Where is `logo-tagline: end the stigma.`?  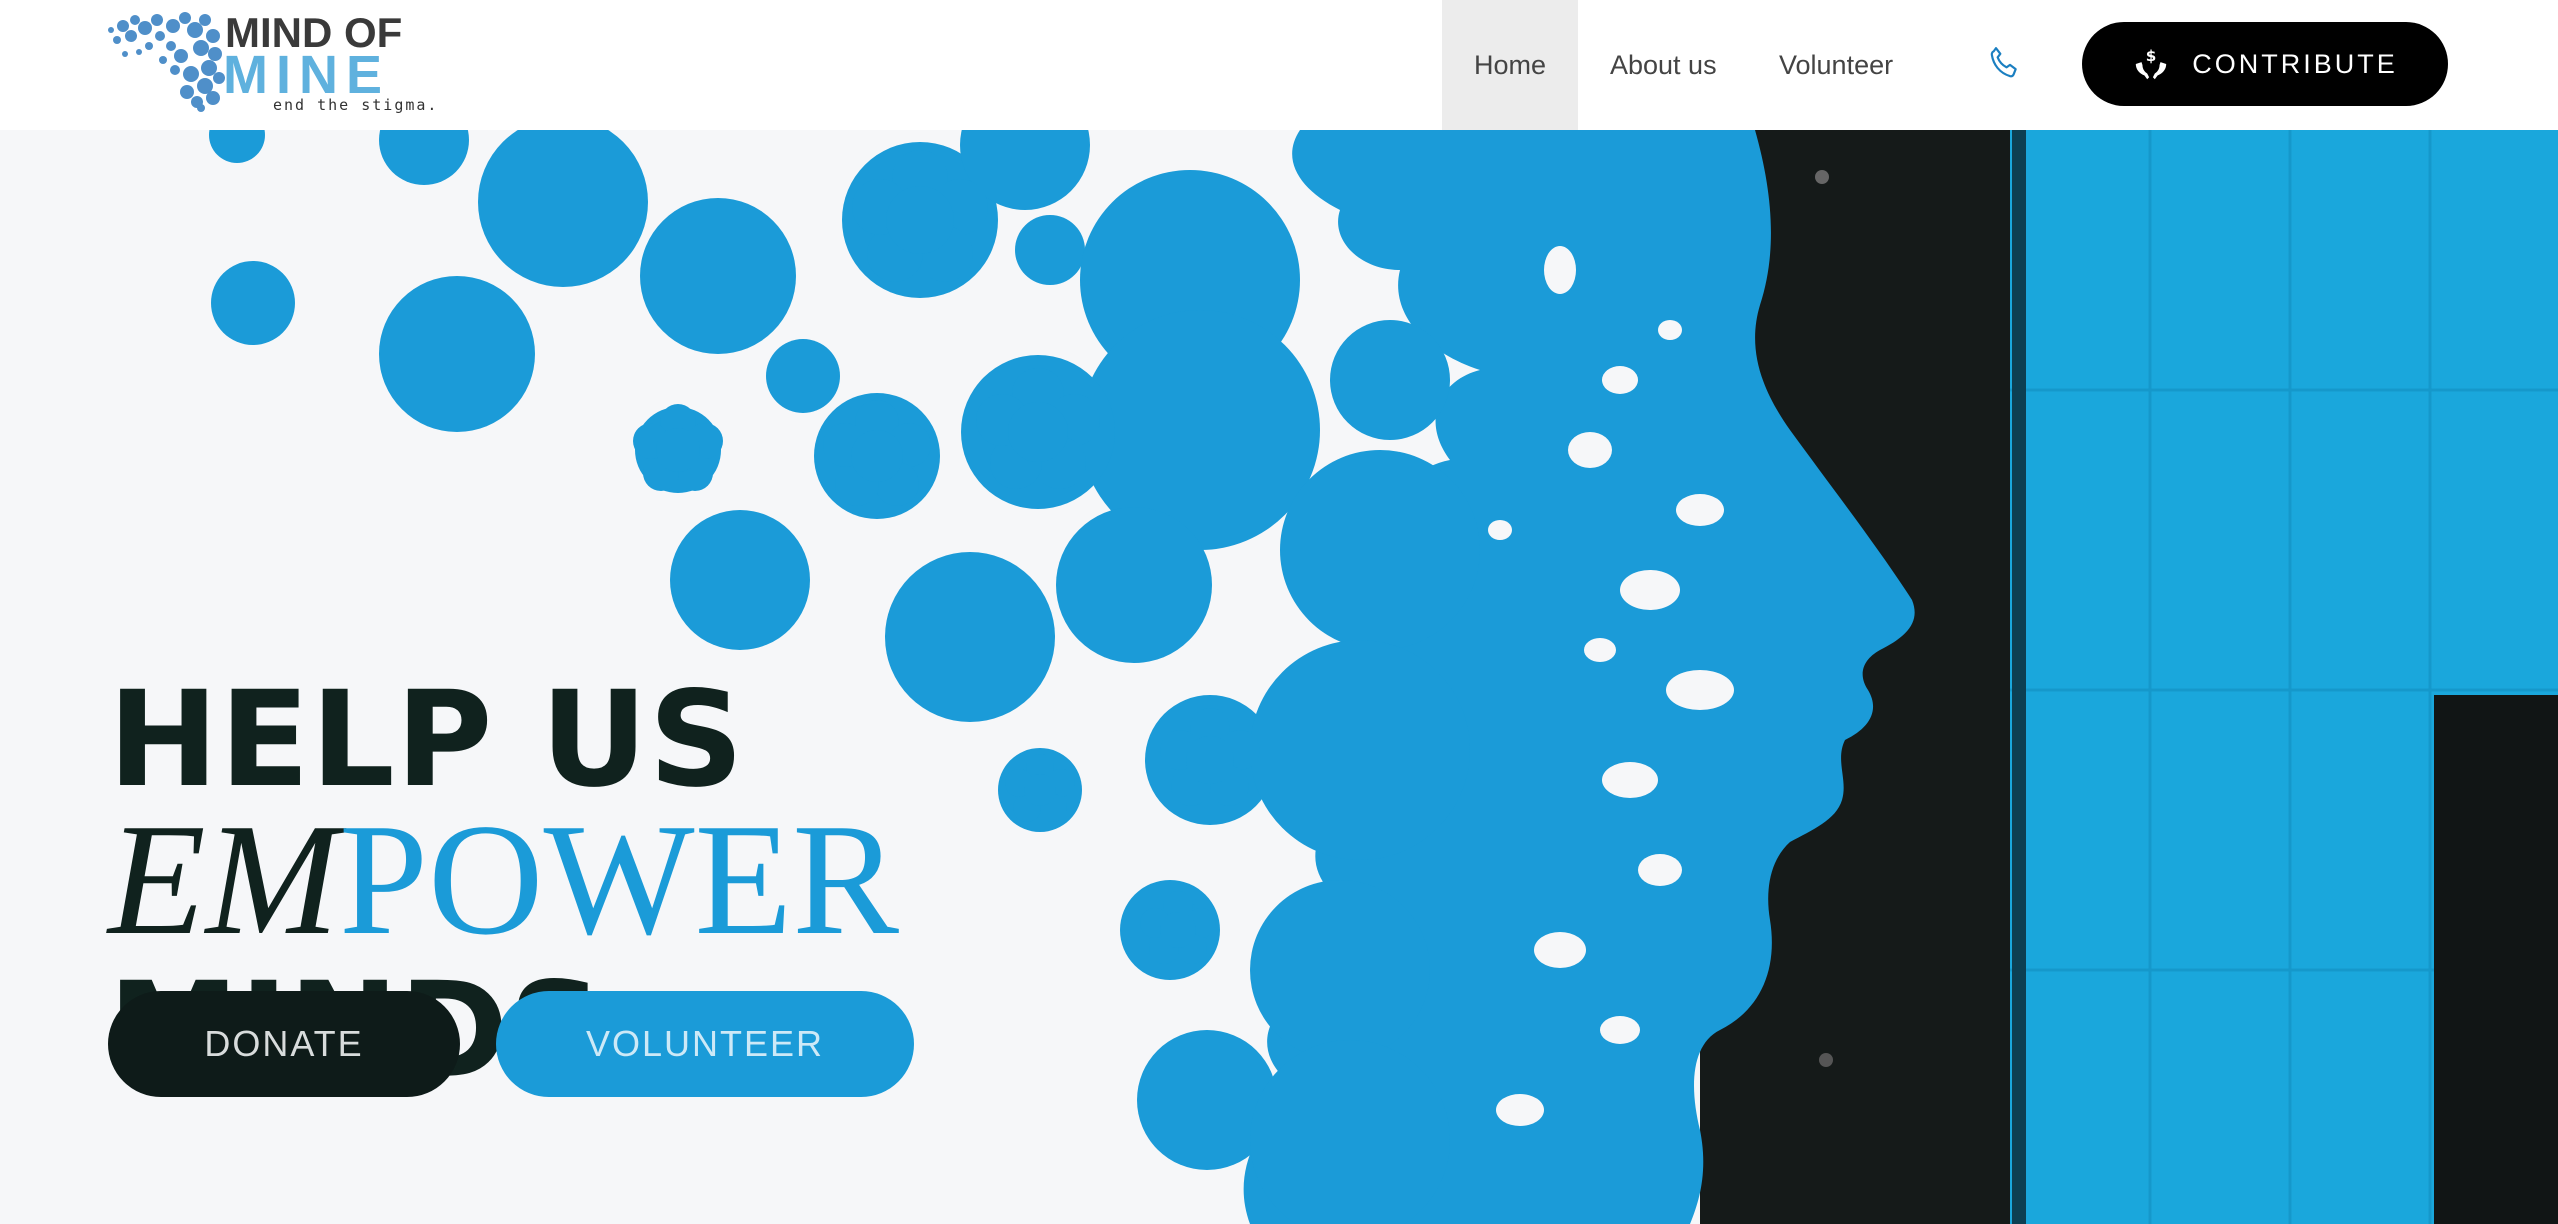
logo-tagline: end the stigma. is located at coordinates (356, 105).